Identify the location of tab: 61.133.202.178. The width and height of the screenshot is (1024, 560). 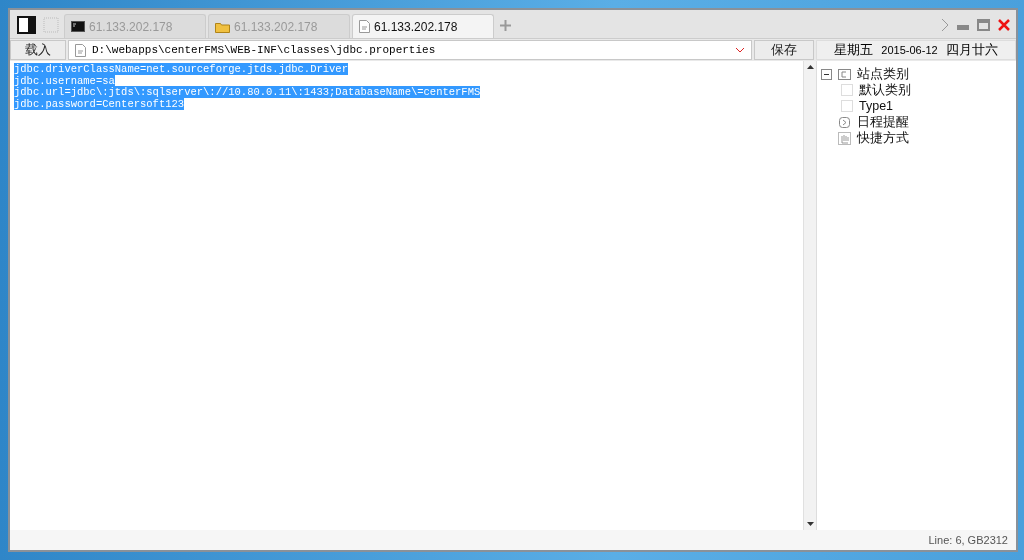
(423, 26).